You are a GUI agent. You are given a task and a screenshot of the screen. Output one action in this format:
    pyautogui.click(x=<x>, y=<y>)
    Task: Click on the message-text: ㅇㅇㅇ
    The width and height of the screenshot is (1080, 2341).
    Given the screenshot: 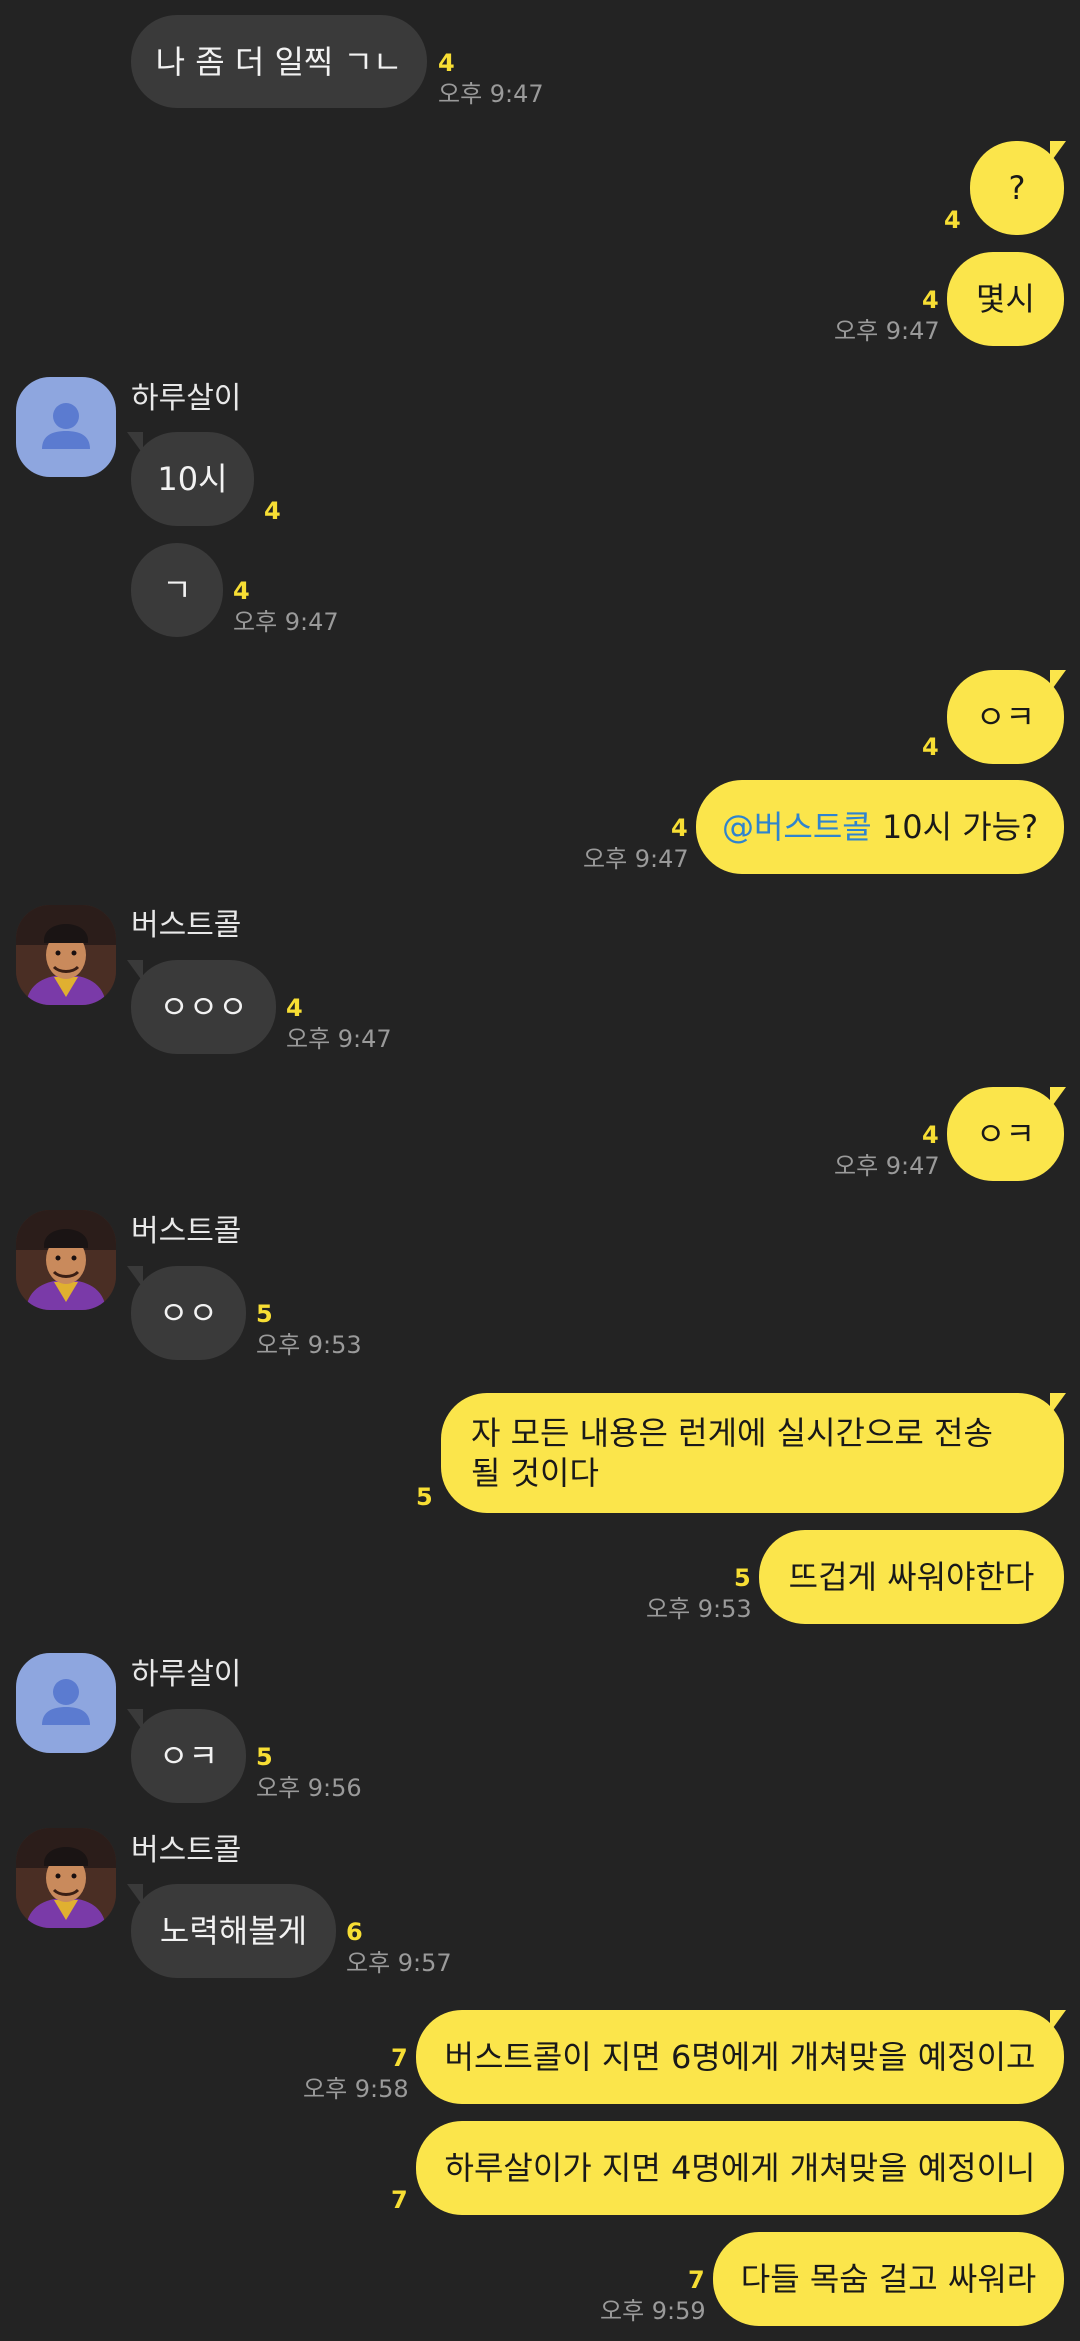 What is the action you would take?
    pyautogui.click(x=203, y=1007)
    